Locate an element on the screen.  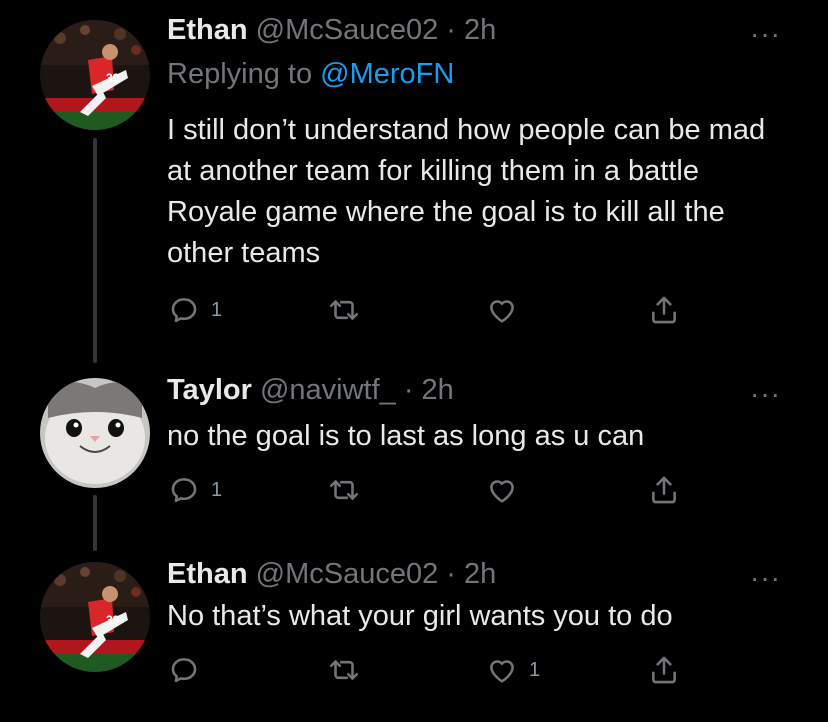
reply-button is located at coordinates (189, 670).